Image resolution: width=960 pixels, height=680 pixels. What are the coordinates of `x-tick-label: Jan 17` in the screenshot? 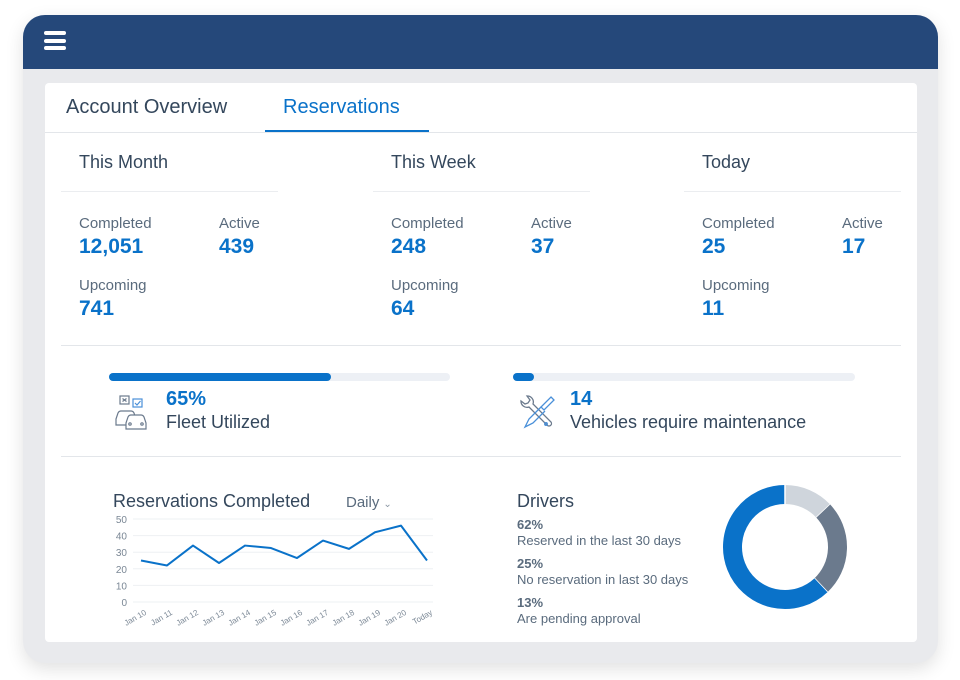 It's located at (318, 618).